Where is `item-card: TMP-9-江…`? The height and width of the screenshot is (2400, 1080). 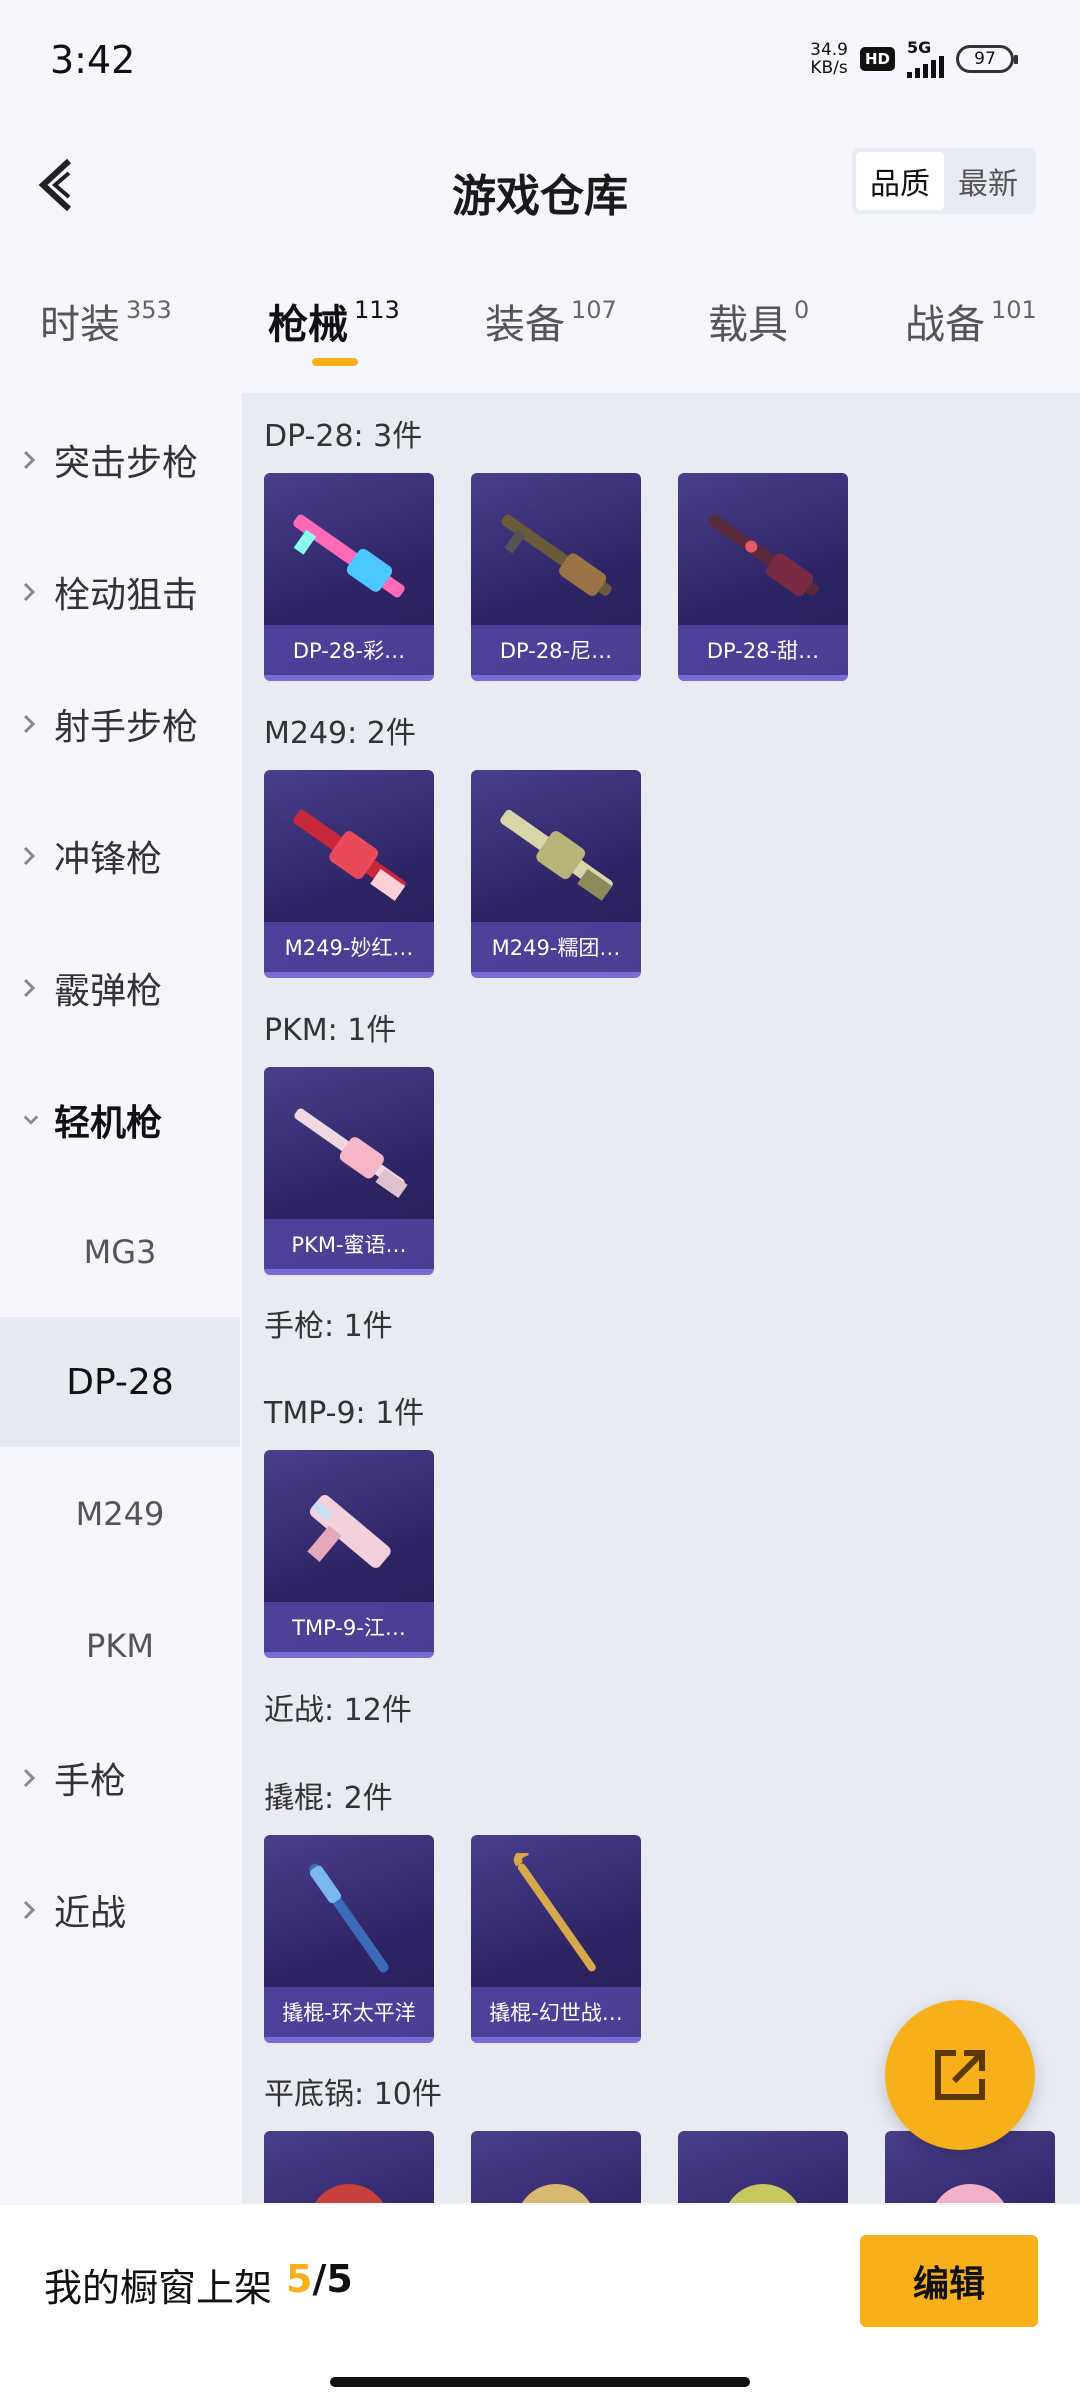 item-card: TMP-9-江… is located at coordinates (349, 1554).